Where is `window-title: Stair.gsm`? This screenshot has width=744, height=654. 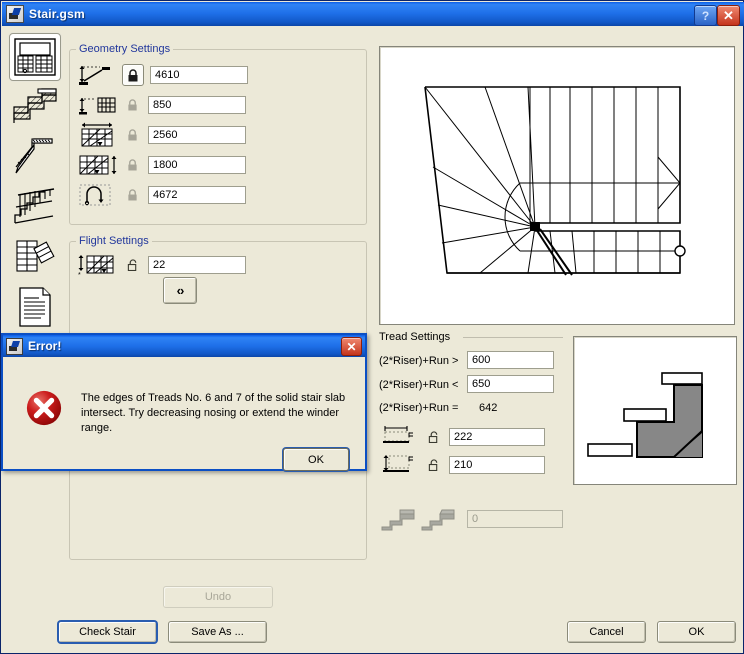
window-title: Stair.gsm is located at coordinates (57, 14).